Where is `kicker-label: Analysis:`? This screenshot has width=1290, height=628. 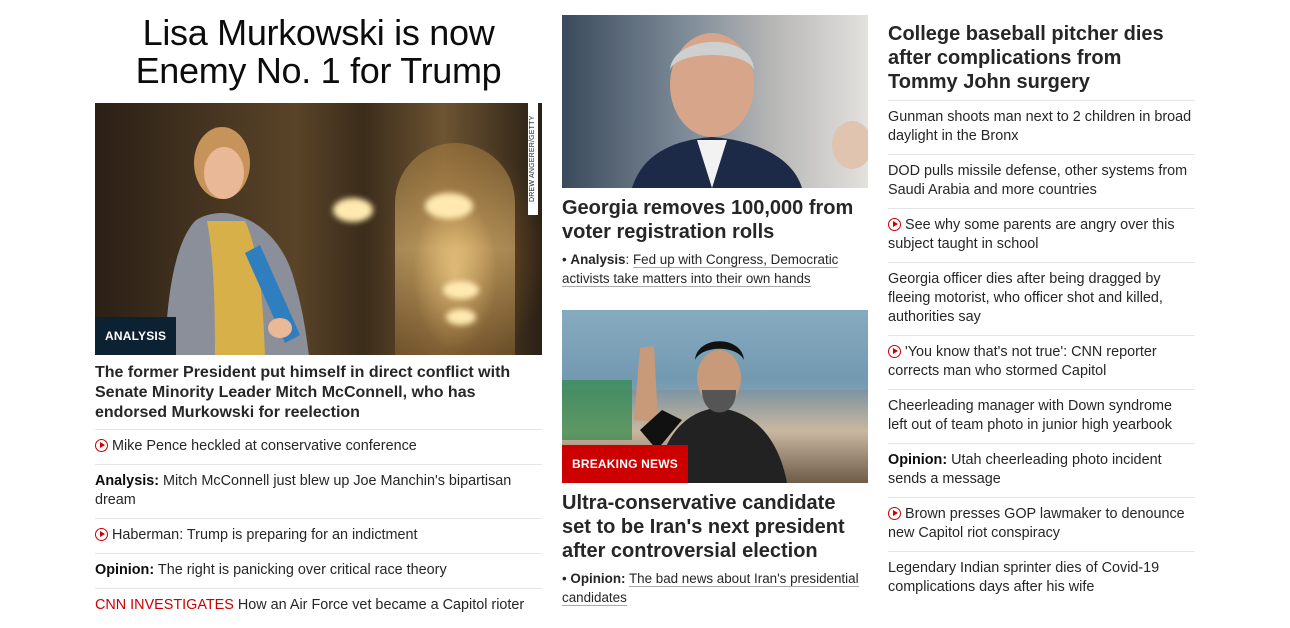 kicker-label: Analysis: is located at coordinates (127, 481).